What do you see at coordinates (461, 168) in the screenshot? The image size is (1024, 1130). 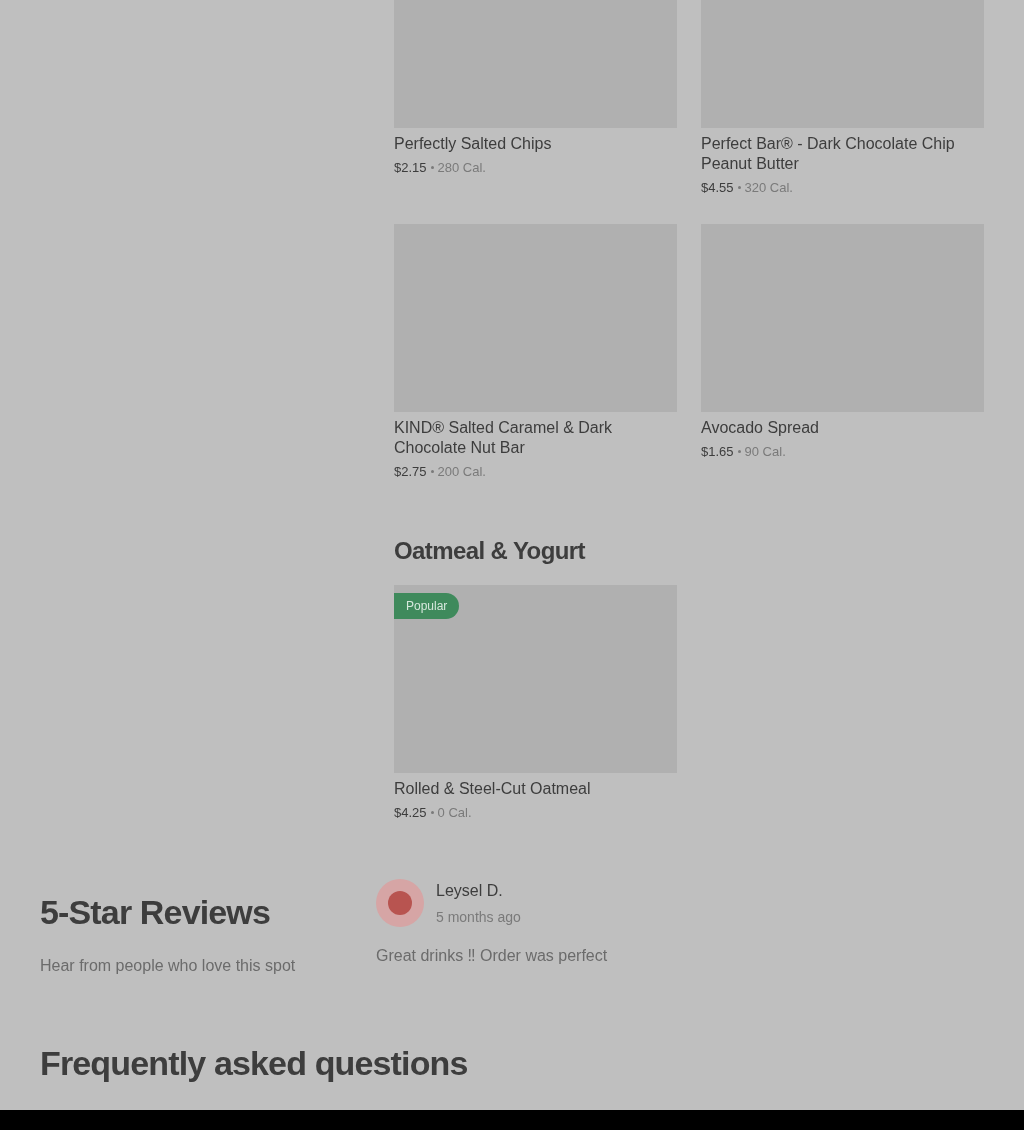 I see `item-calories: 280 Cal.` at bounding box center [461, 168].